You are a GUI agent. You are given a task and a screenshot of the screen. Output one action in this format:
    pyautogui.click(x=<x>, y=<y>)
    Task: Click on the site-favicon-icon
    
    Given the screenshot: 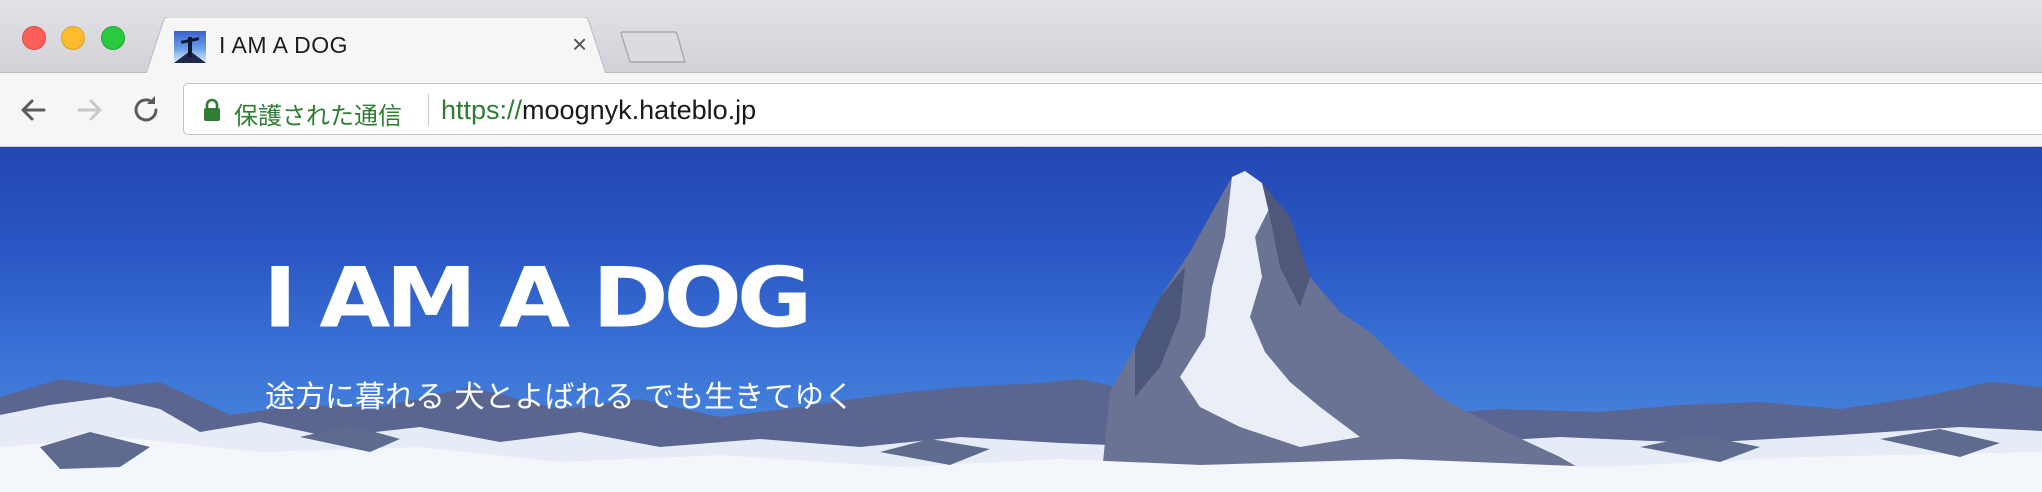 What is the action you would take?
    pyautogui.click(x=190, y=47)
    